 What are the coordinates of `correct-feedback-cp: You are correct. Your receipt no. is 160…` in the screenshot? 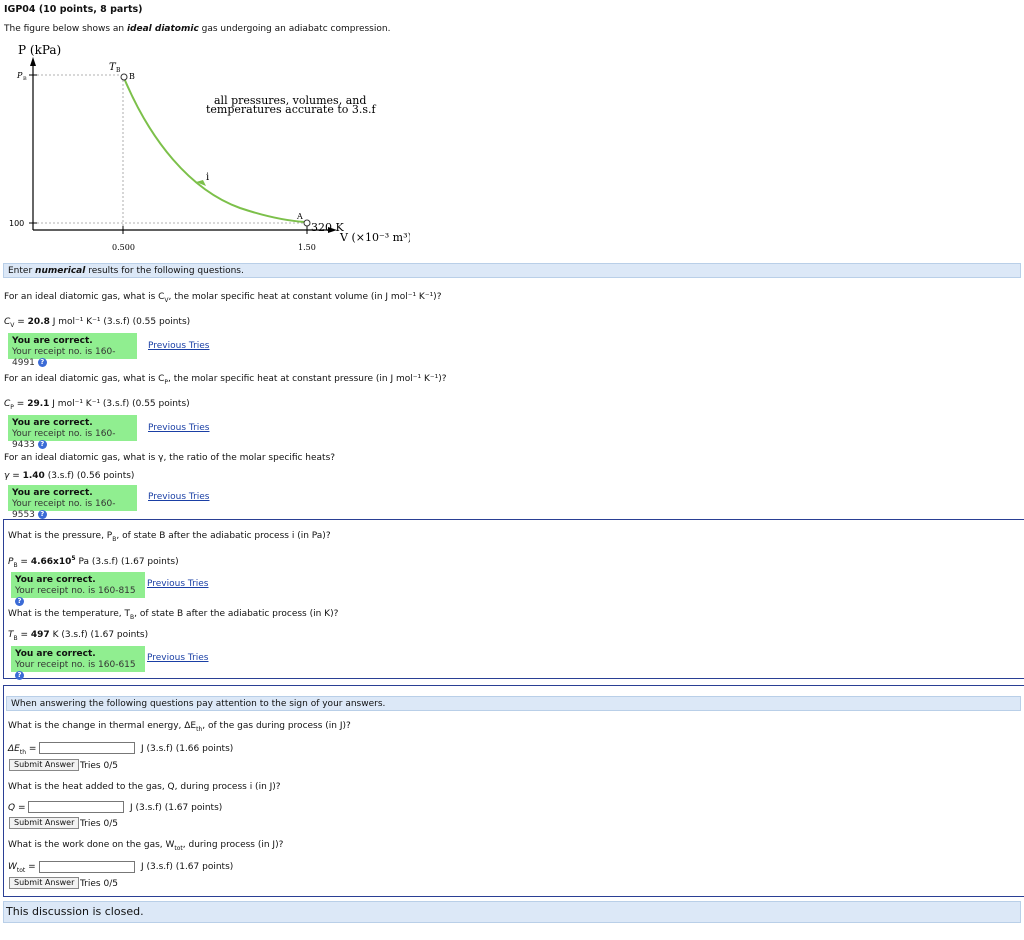 It's located at (72, 432).